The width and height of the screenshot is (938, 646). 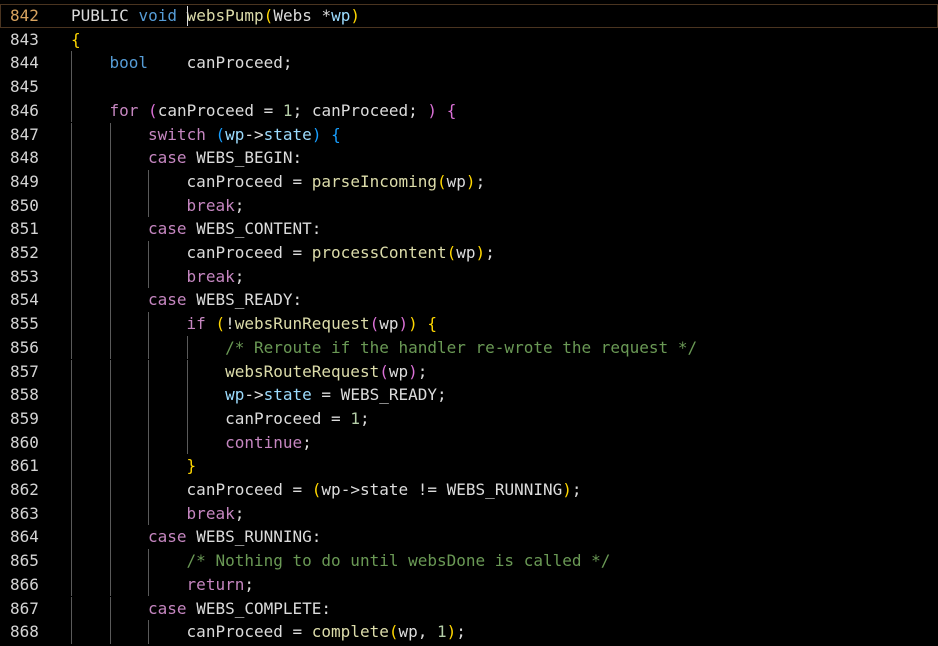 I want to click on line-number: 856, so click(x=24, y=347).